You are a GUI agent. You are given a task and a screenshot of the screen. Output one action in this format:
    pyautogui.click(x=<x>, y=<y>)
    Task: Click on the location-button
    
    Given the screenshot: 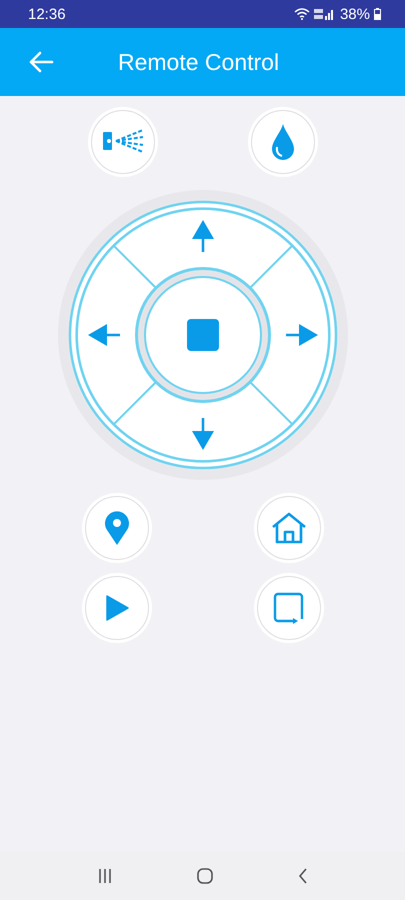 What is the action you would take?
    pyautogui.click(x=116, y=528)
    